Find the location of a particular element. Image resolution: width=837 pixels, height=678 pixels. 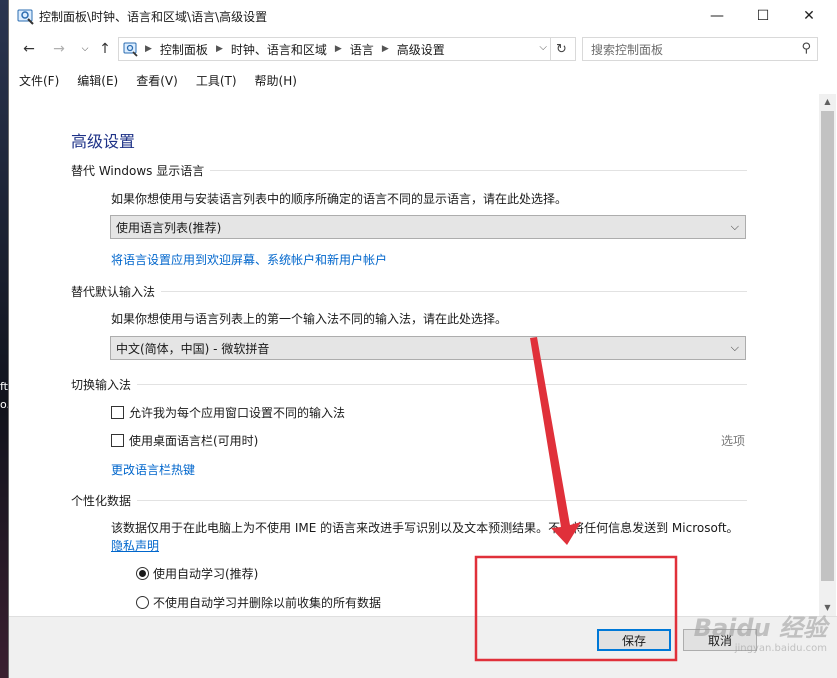

vertical-scrollbar: ▲ ▼ is located at coordinates (827, 355).